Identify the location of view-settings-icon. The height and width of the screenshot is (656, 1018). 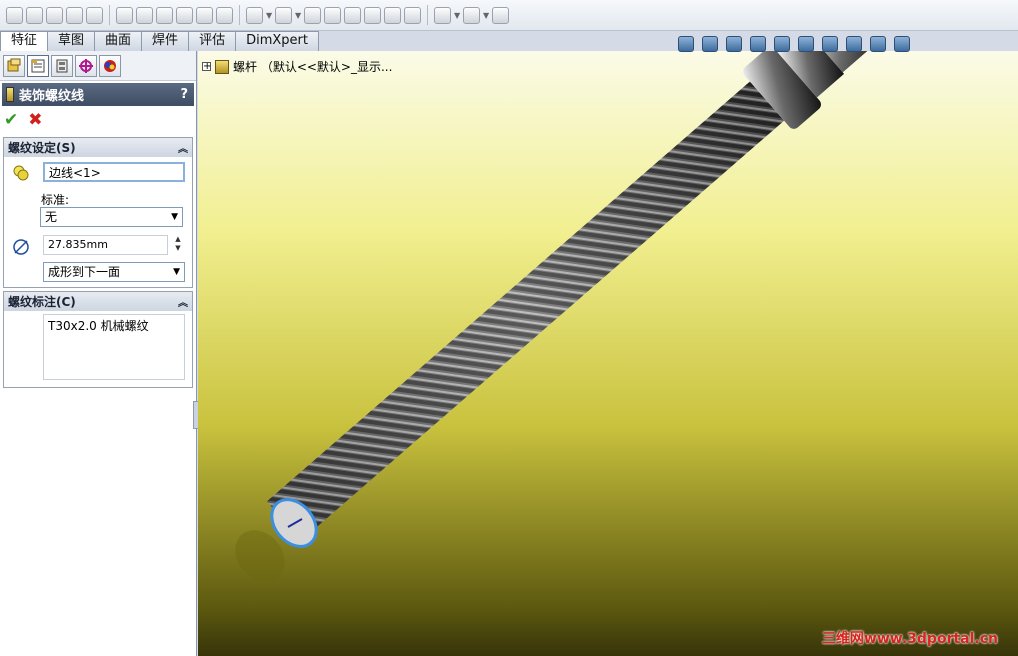
(902, 44).